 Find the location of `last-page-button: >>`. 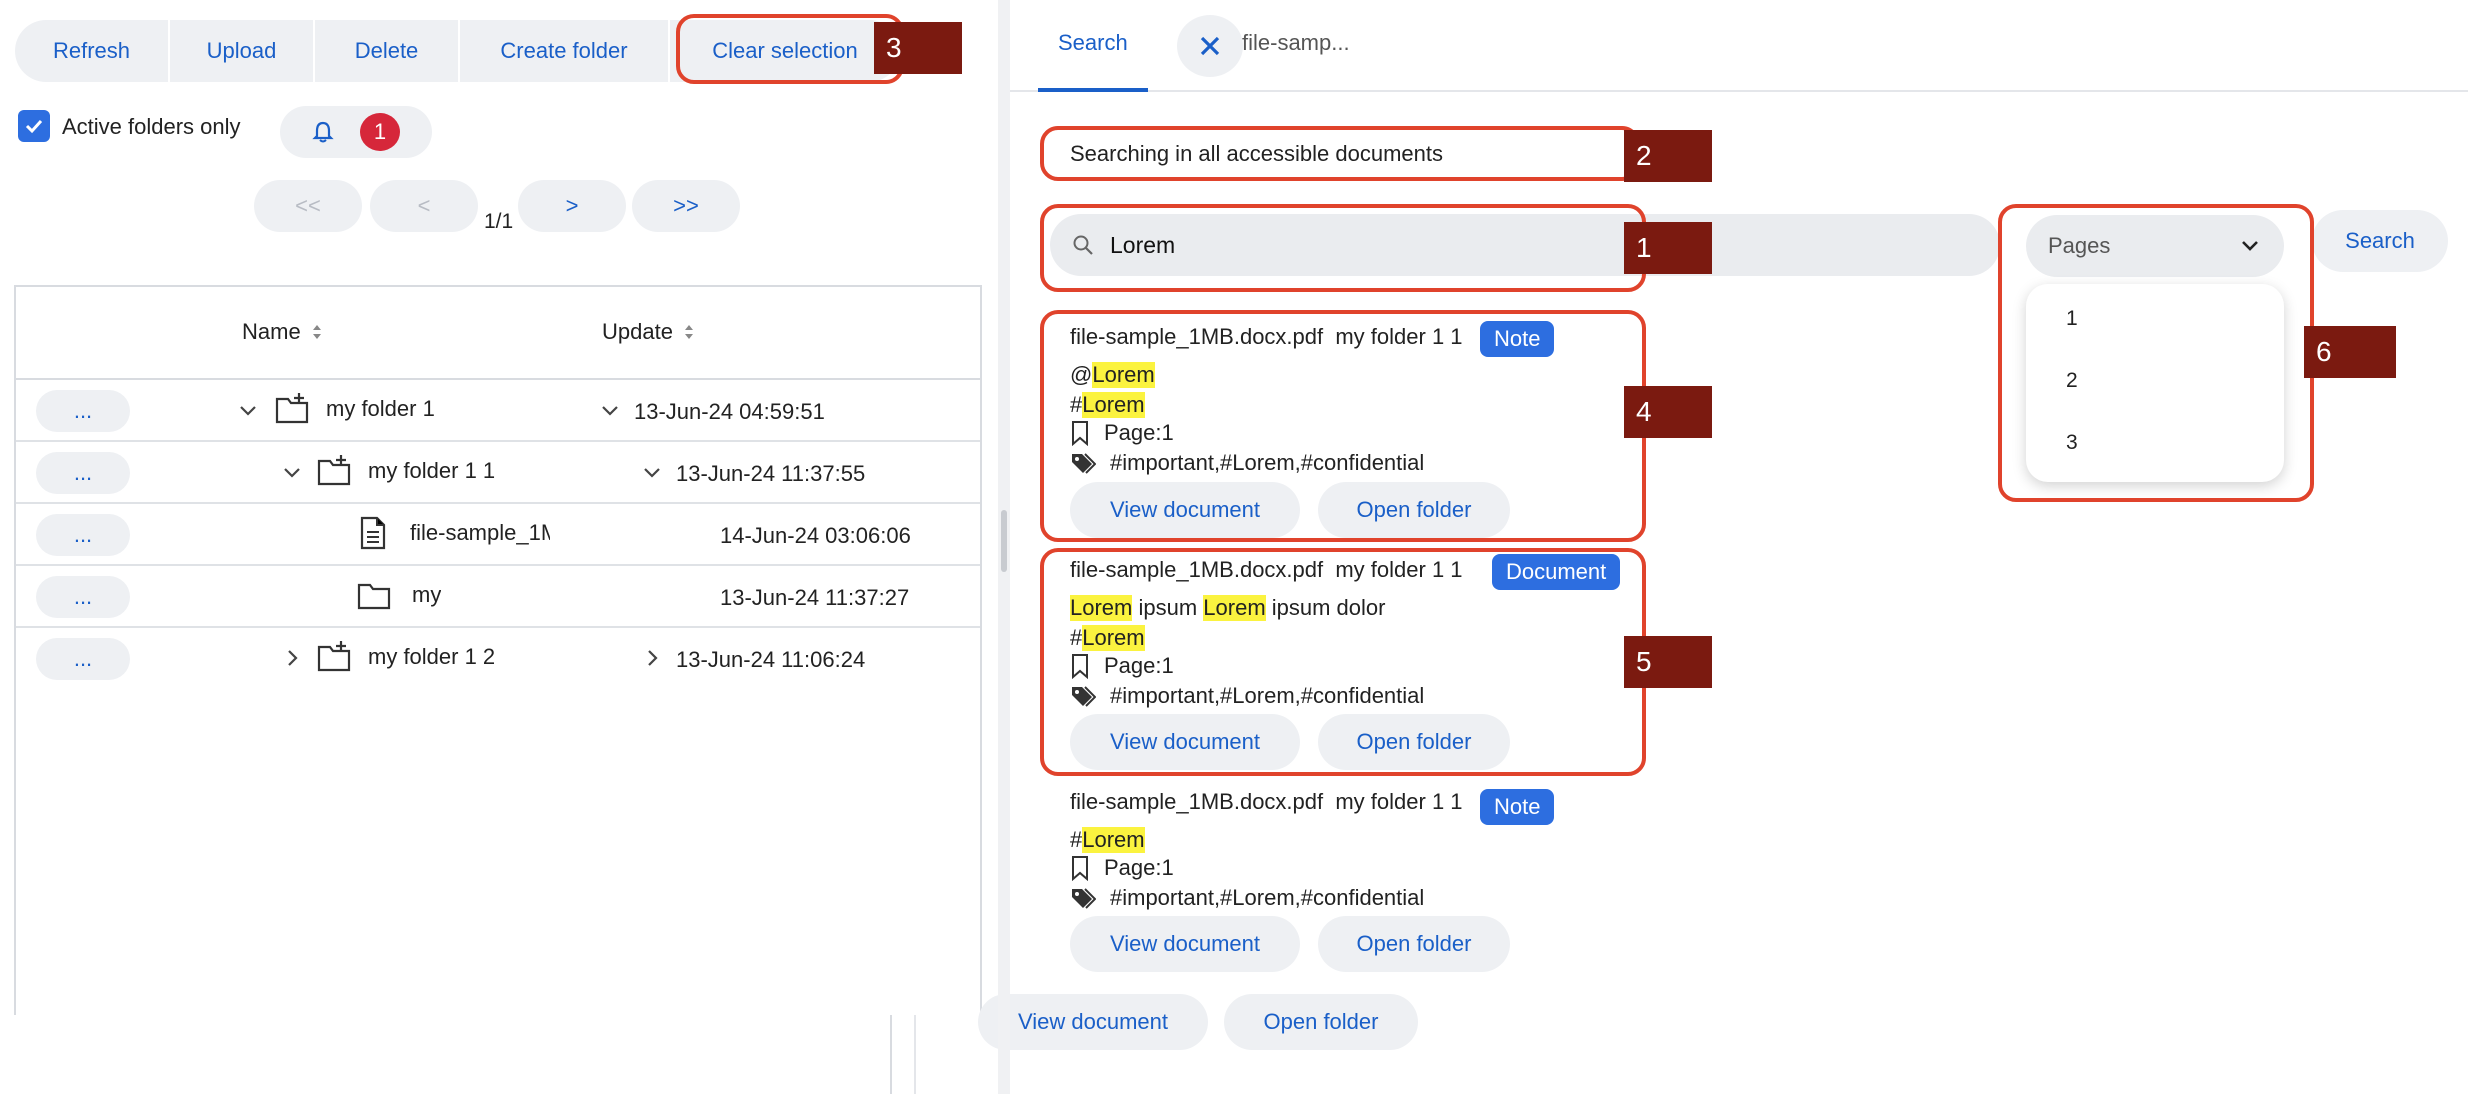

last-page-button: >> is located at coordinates (686, 206).